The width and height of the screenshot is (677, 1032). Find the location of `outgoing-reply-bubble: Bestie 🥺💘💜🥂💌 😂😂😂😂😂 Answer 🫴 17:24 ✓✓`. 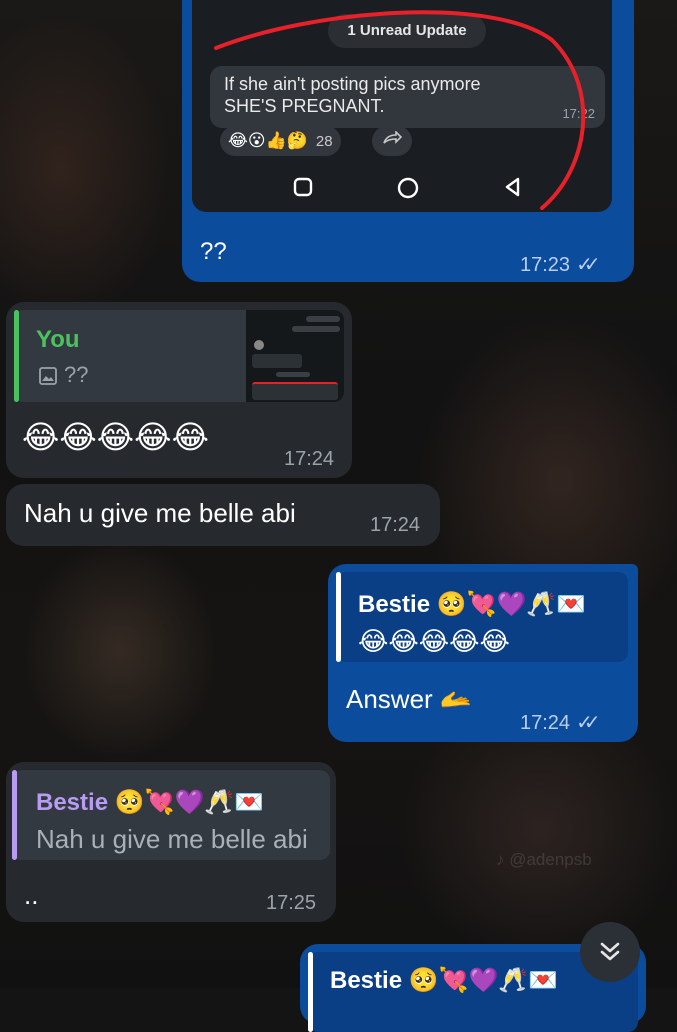

outgoing-reply-bubble: Bestie 🥺💘💜🥂💌 😂😂😂😂😂 Answer 🫴 17:24 ✓✓ is located at coordinates (483, 653).